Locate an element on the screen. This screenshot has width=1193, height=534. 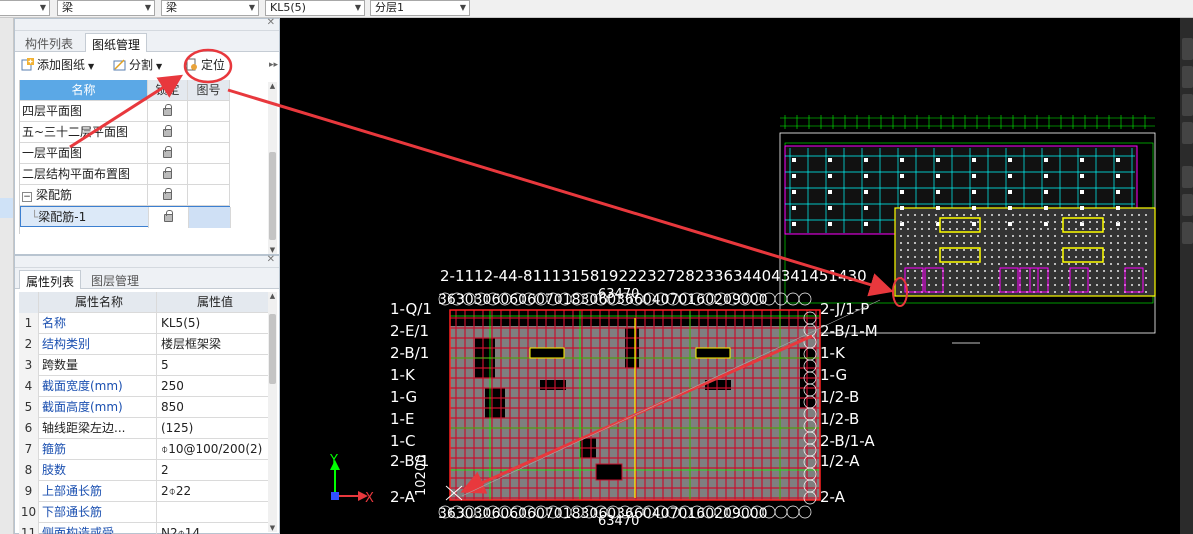
col-header-number: 图号 is located at coordinates (208, 90).